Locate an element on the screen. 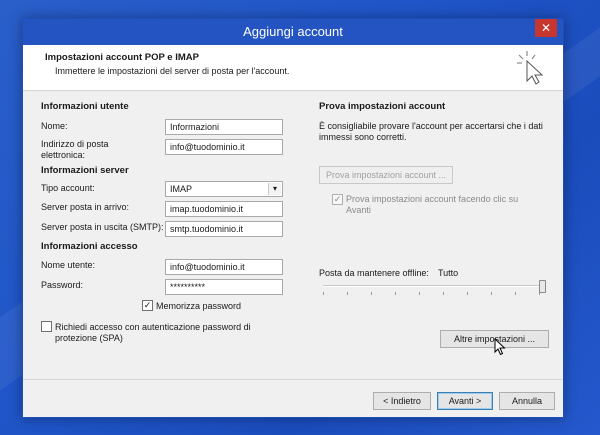 The image size is (600, 435). offline-label: Posta da mantenere offline: is located at coordinates (374, 273).